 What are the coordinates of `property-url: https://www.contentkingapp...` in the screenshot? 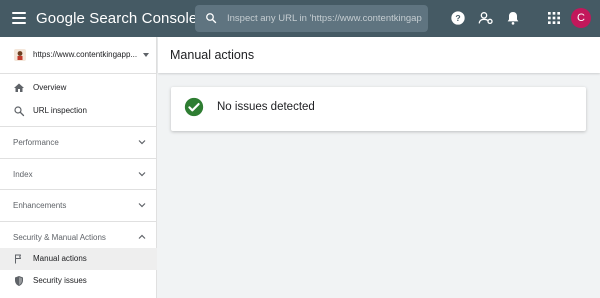 It's located at (85, 54).